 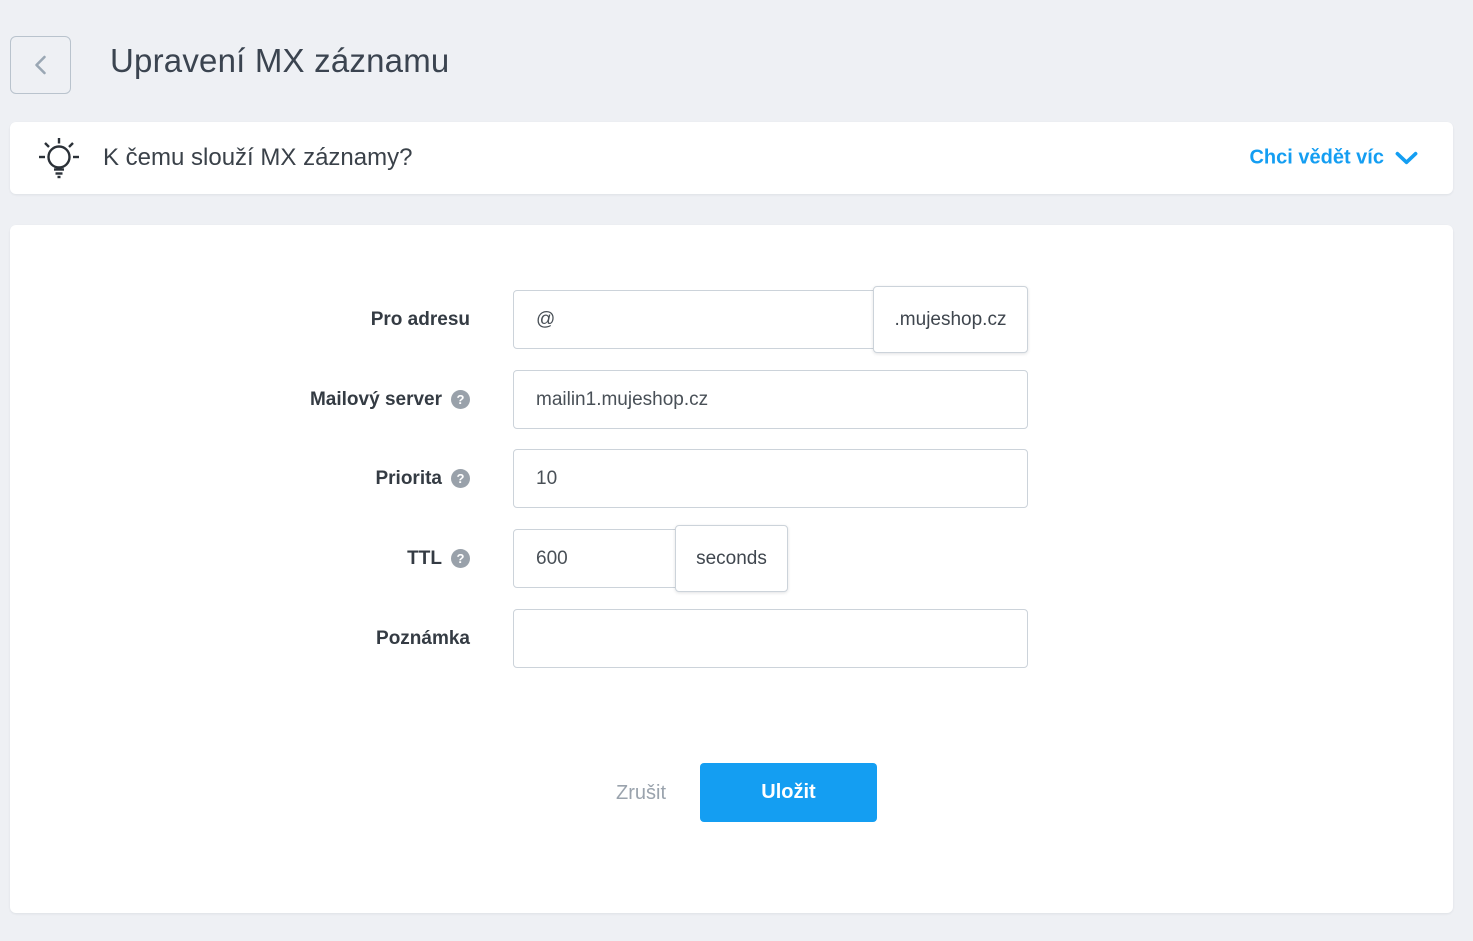 I want to click on field-label-priorita: Priorita ?, so click(x=240, y=478).